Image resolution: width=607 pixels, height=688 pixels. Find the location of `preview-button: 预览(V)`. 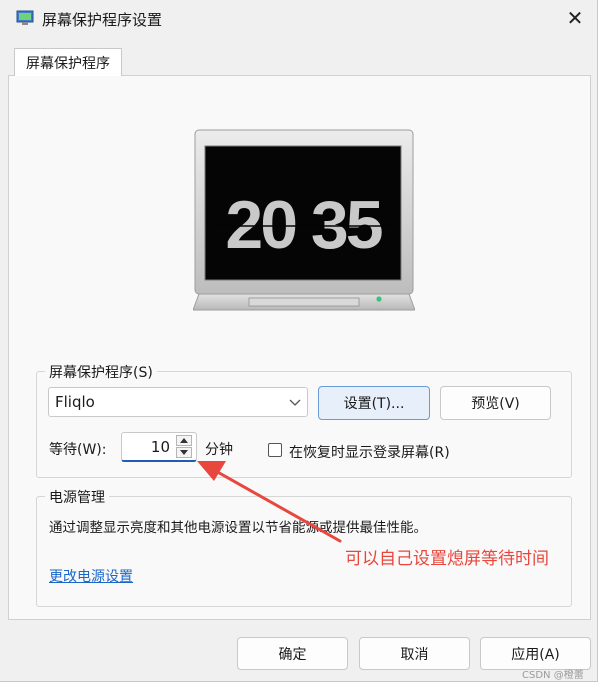

preview-button: 预览(V) is located at coordinates (495, 403).